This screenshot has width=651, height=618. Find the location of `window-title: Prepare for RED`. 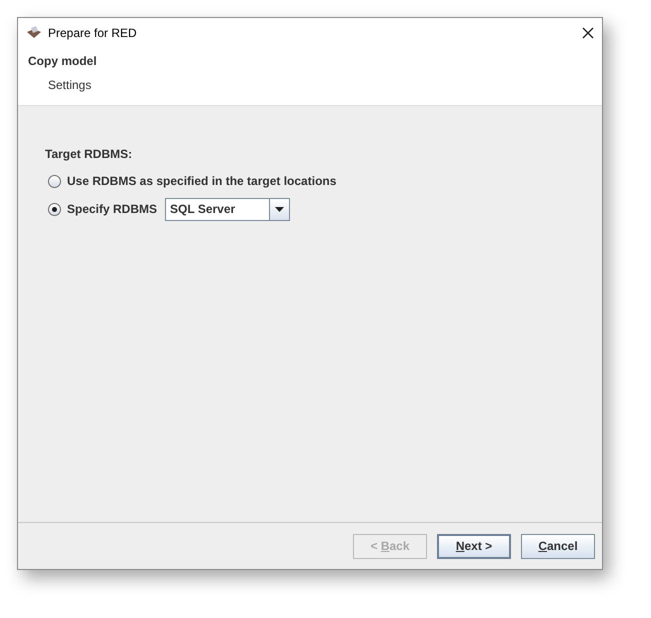

window-title: Prepare for RED is located at coordinates (92, 33).